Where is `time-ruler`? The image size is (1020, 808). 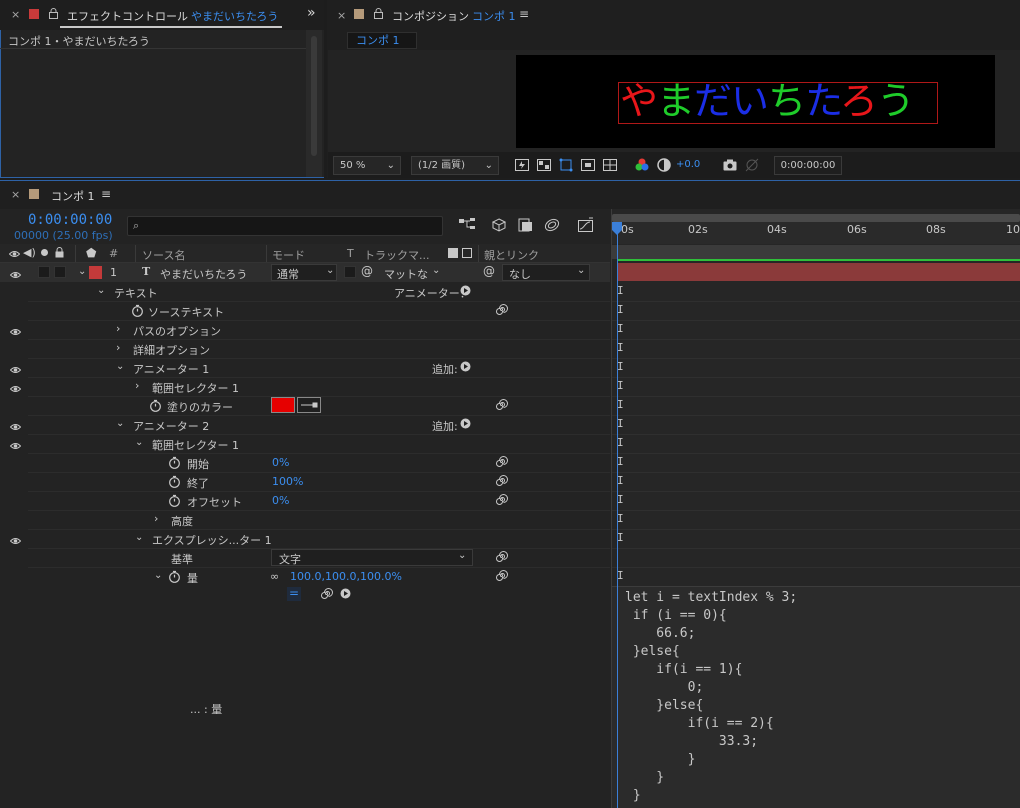 time-ruler is located at coordinates (816, 233).